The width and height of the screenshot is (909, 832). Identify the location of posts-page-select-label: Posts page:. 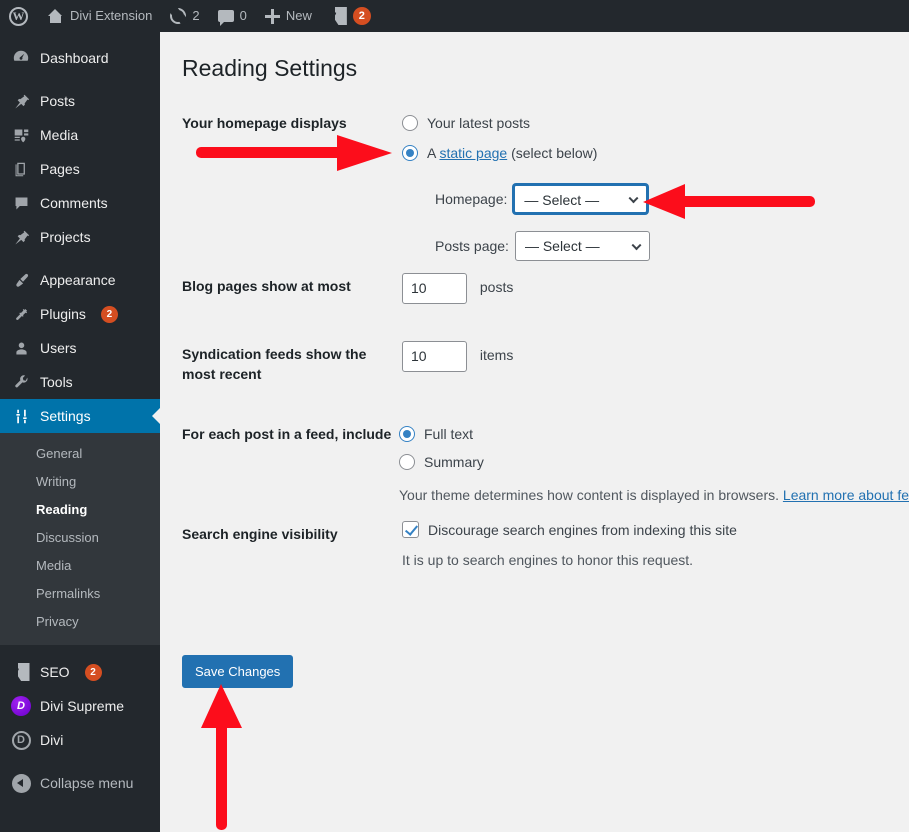
(472, 246).